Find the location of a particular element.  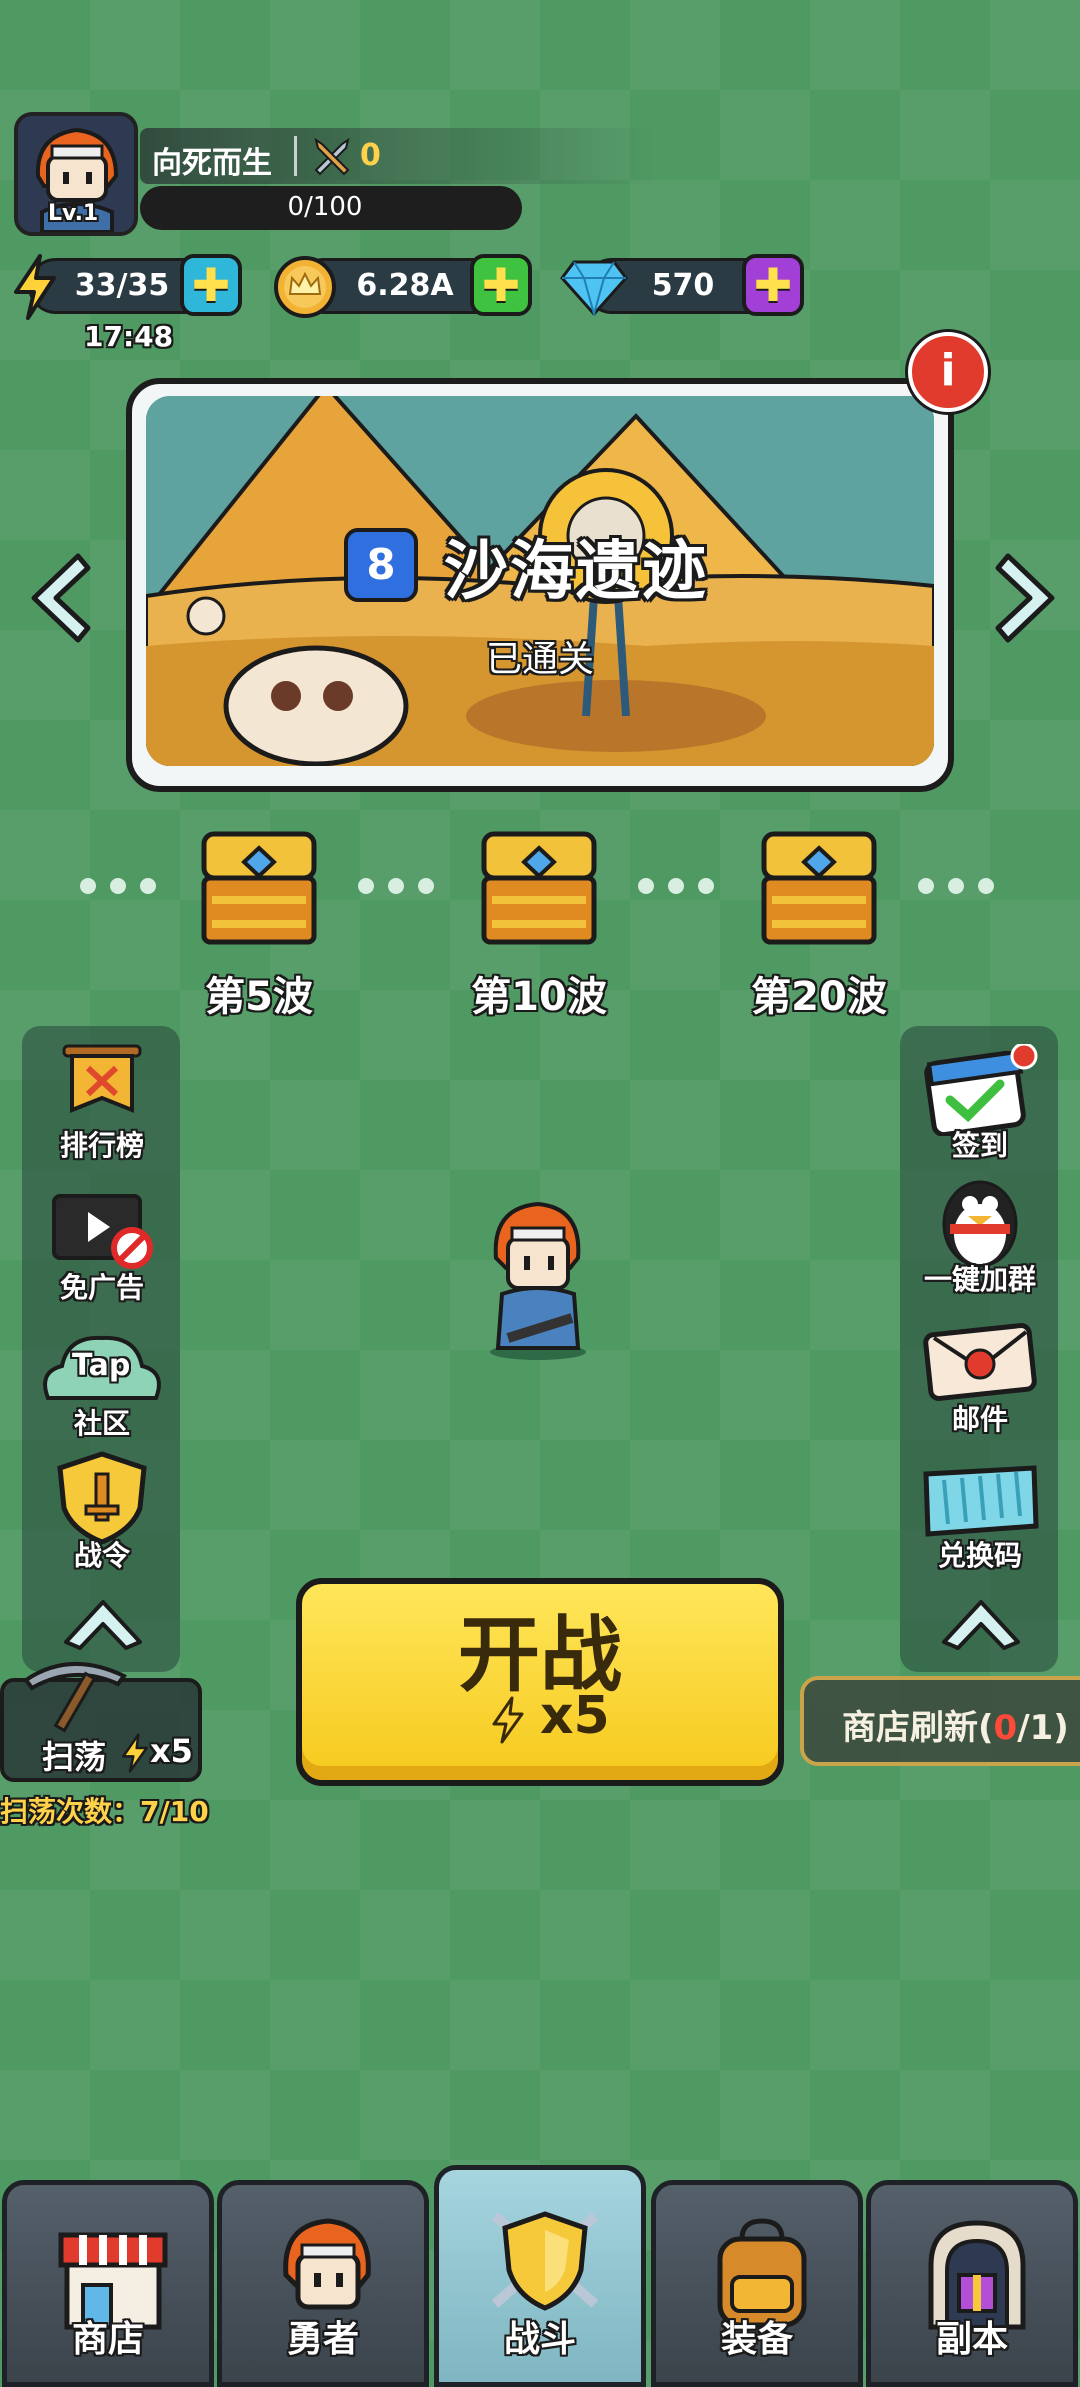

shop-refresh-current: 0 is located at coordinates (1005, 1728).